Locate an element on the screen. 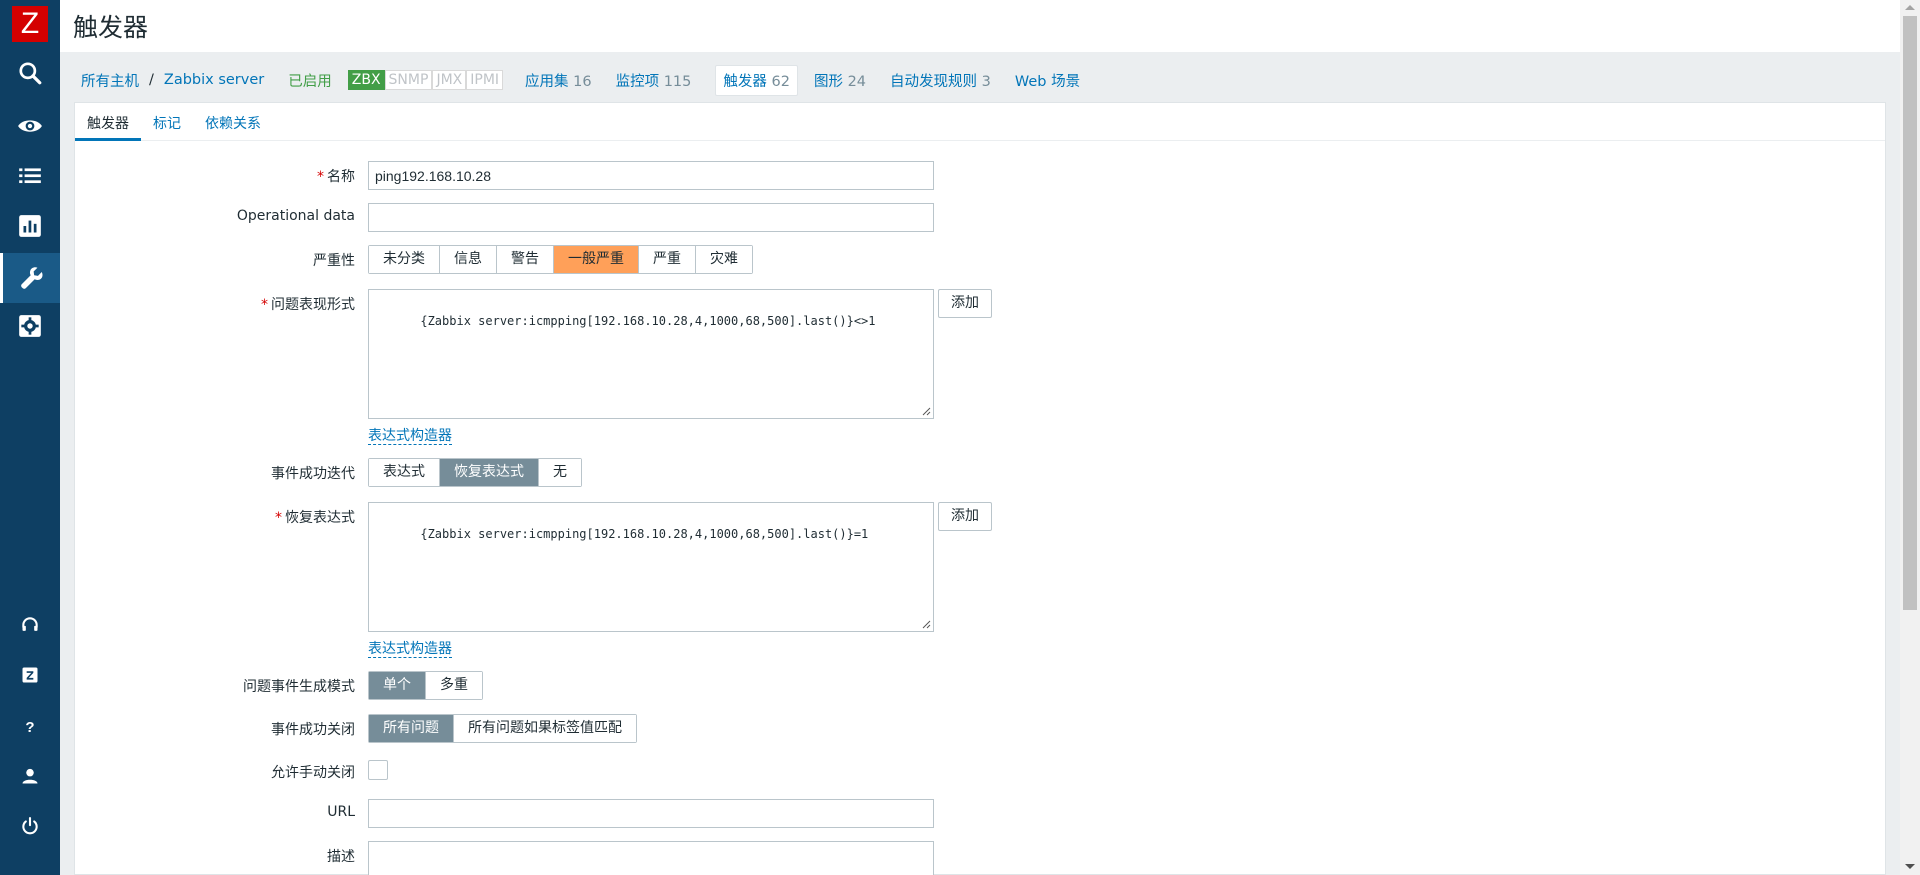 The image size is (1920, 875). expression-add-button: 添加 is located at coordinates (965, 303).